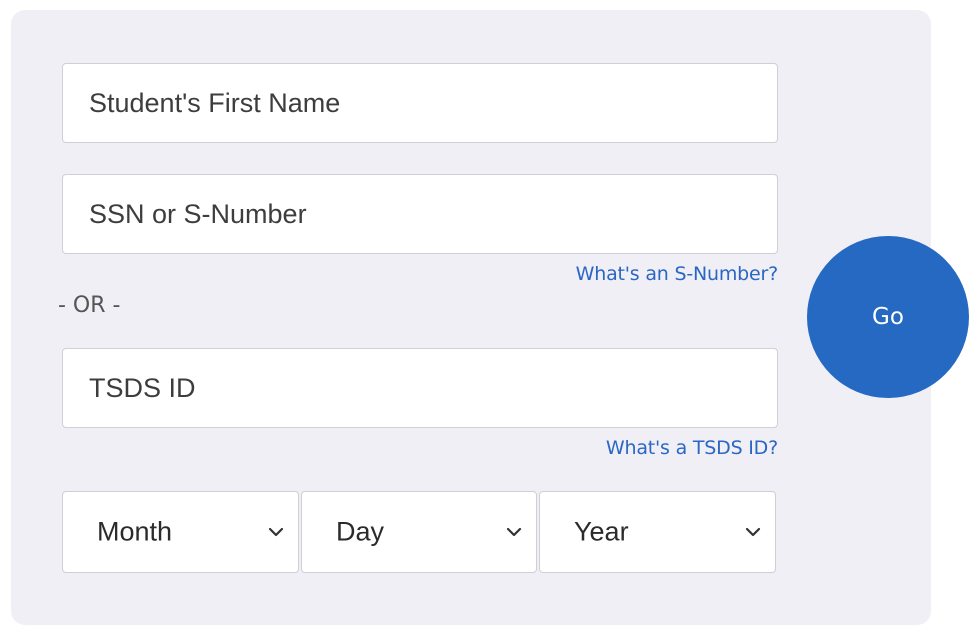 Image resolution: width=969 pixels, height=625 pixels. Describe the element at coordinates (601, 531) in the screenshot. I see `birth-year-value: Year` at that location.